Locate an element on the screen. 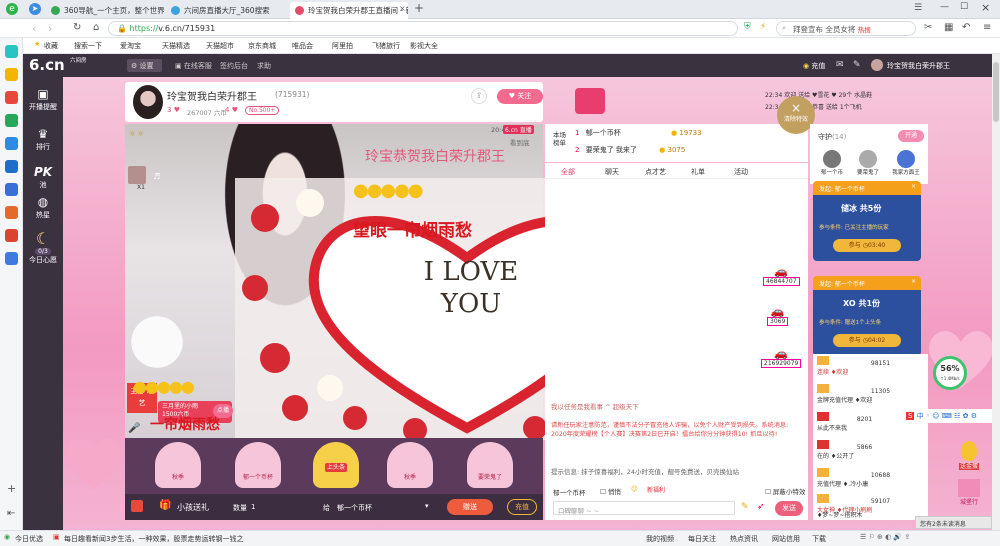 The image size is (1000, 546). gift-bag-icon: 🎁 is located at coordinates (165, 505).